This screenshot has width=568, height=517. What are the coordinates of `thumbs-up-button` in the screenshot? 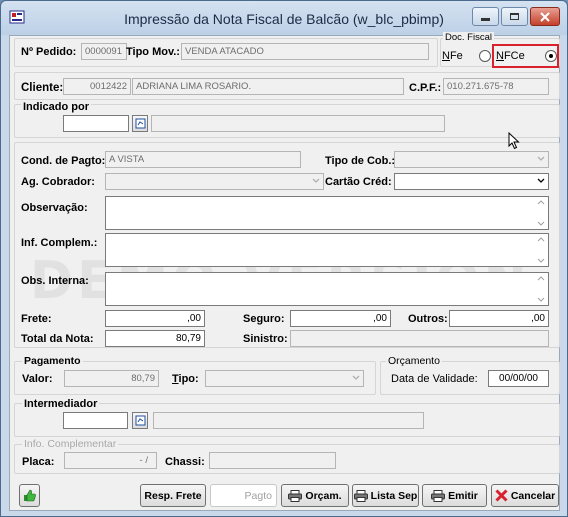 It's located at (29, 495).